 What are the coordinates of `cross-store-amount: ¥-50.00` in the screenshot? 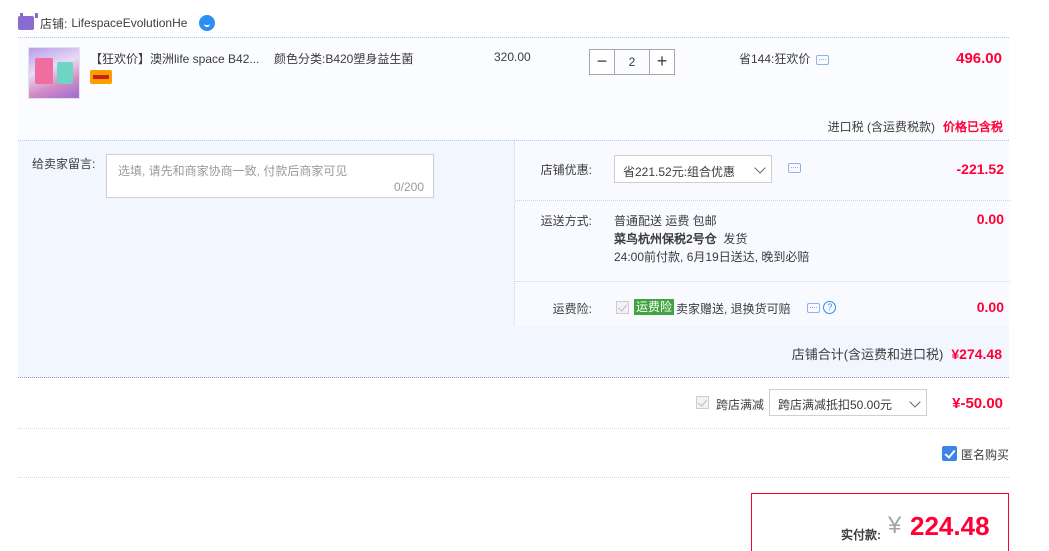 It's located at (977, 403).